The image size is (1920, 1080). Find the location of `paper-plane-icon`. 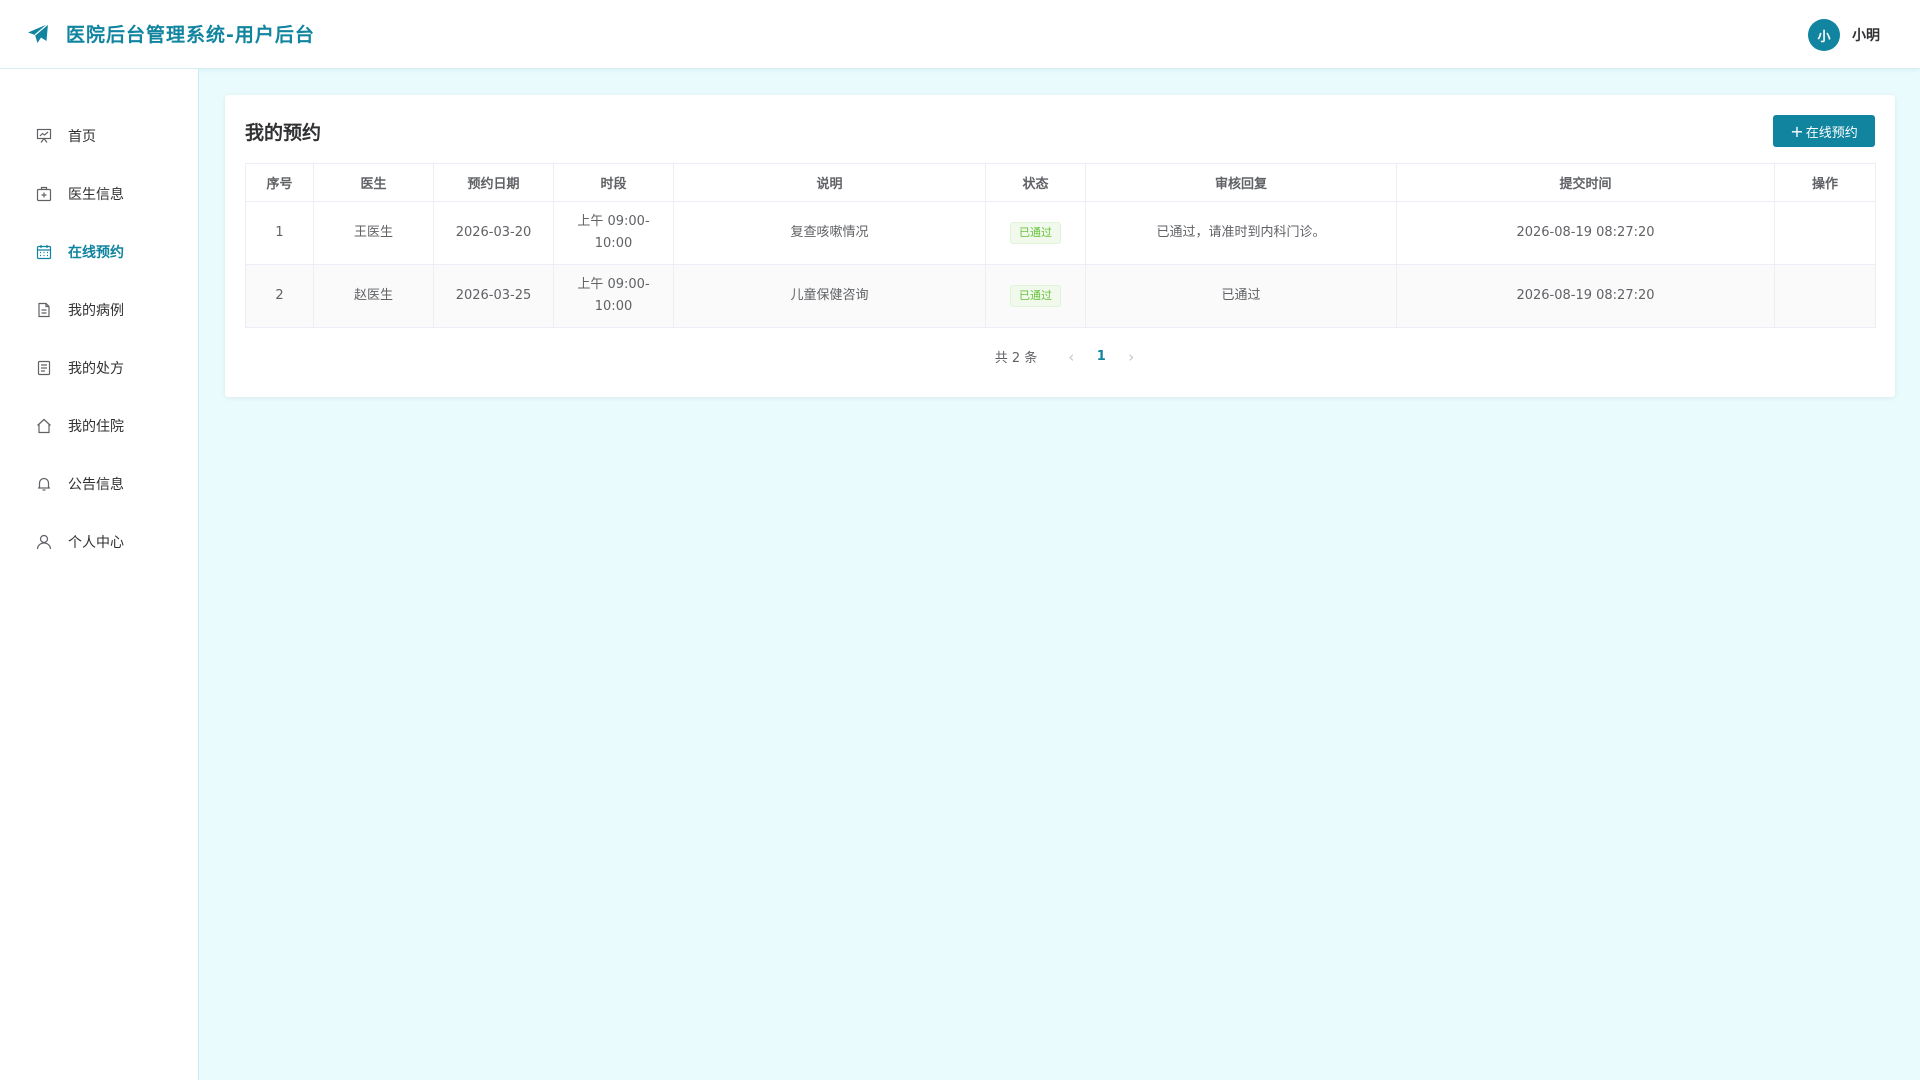

paper-plane-icon is located at coordinates (38, 33).